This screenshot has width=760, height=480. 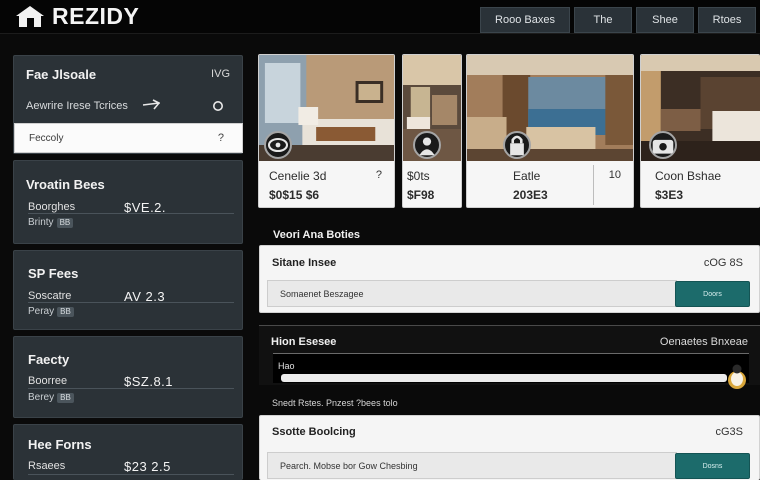 I want to click on view-icon, so click(x=278, y=145).